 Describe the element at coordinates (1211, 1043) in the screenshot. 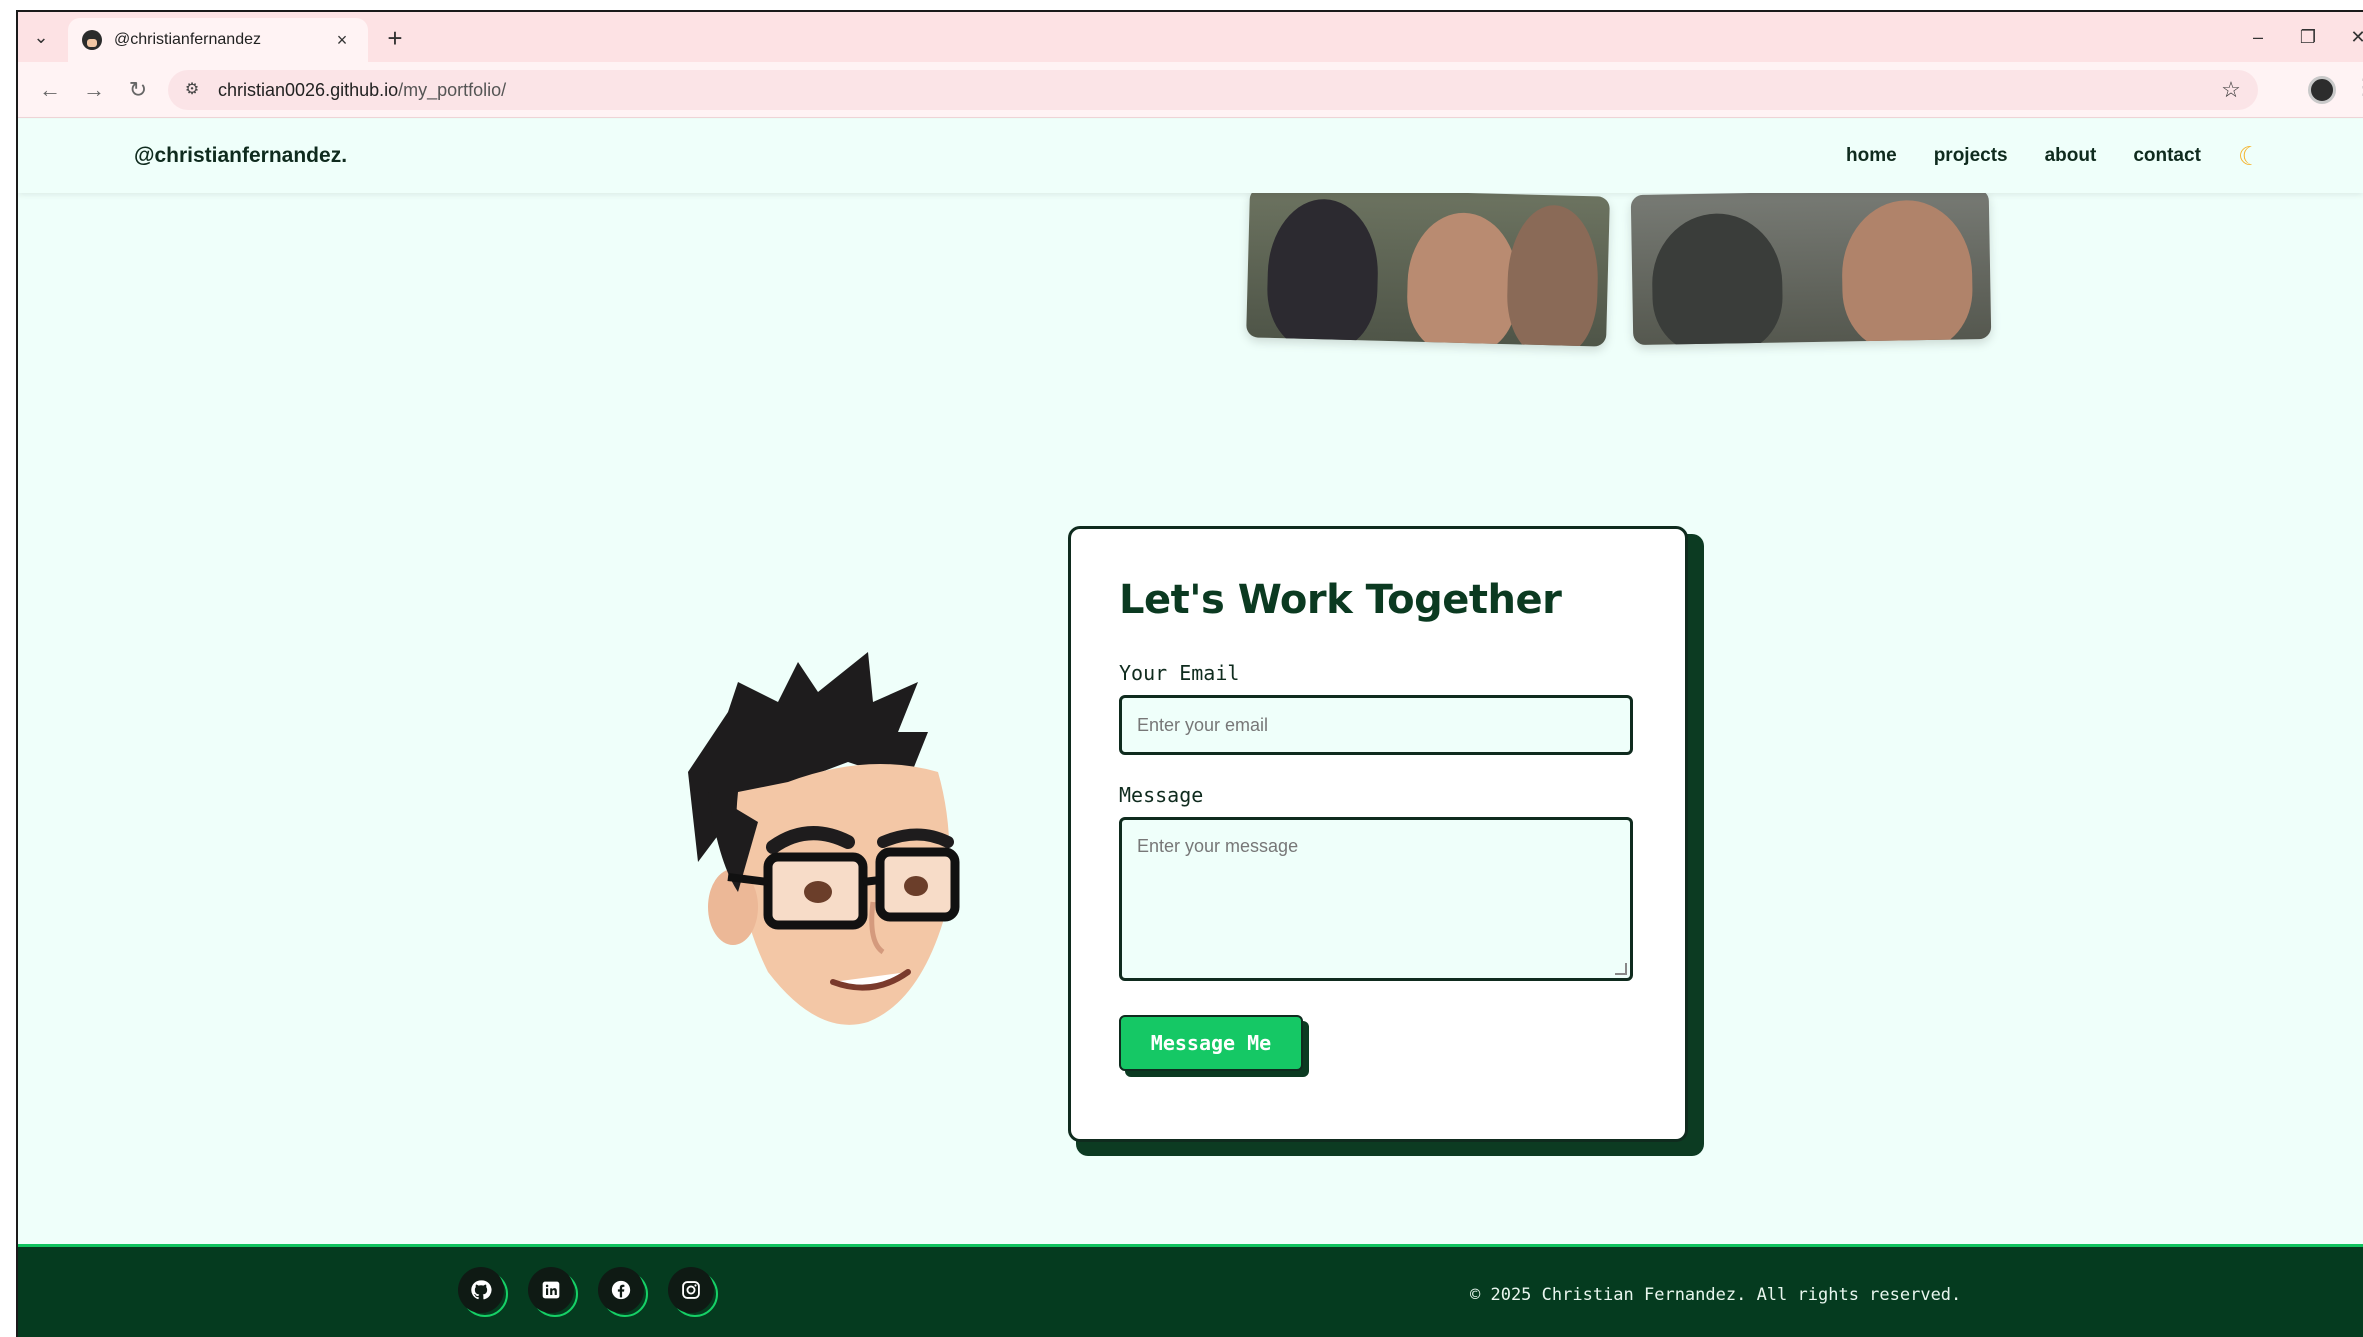

I see `message-me-button: Message Me` at that location.